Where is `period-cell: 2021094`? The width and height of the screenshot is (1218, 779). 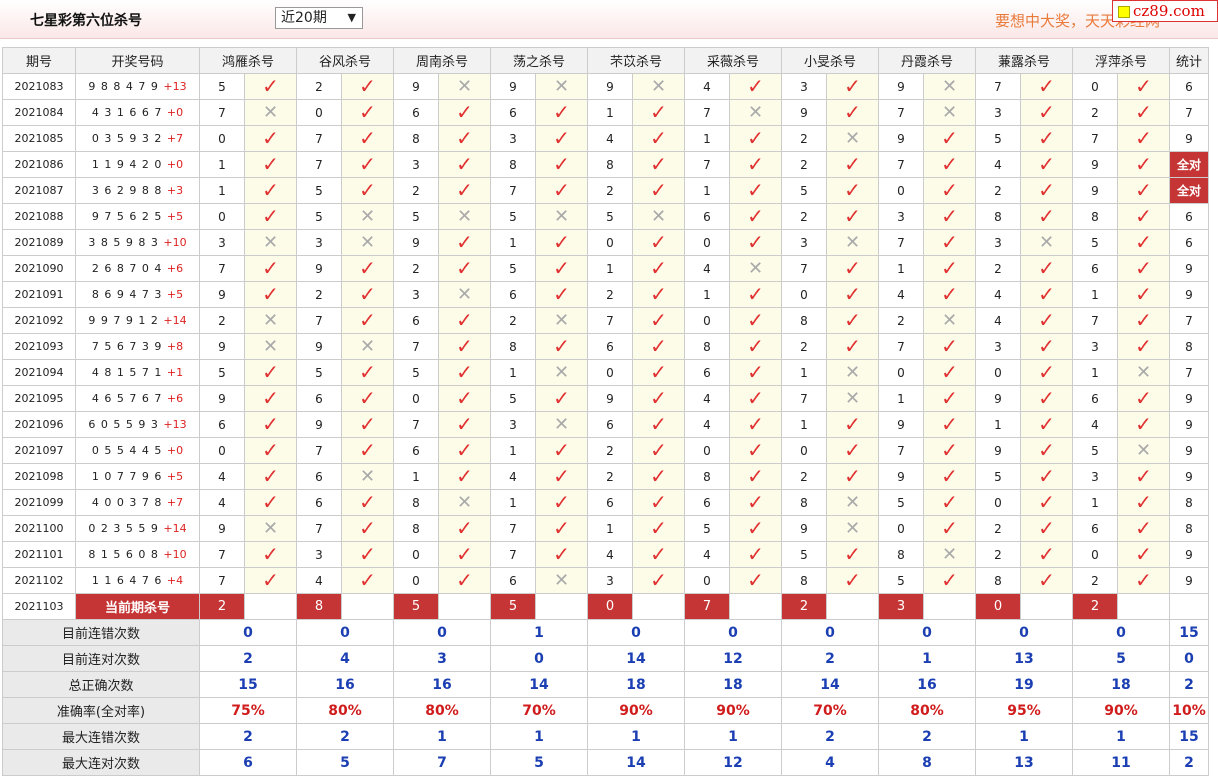
period-cell: 2021094 is located at coordinates (39, 372).